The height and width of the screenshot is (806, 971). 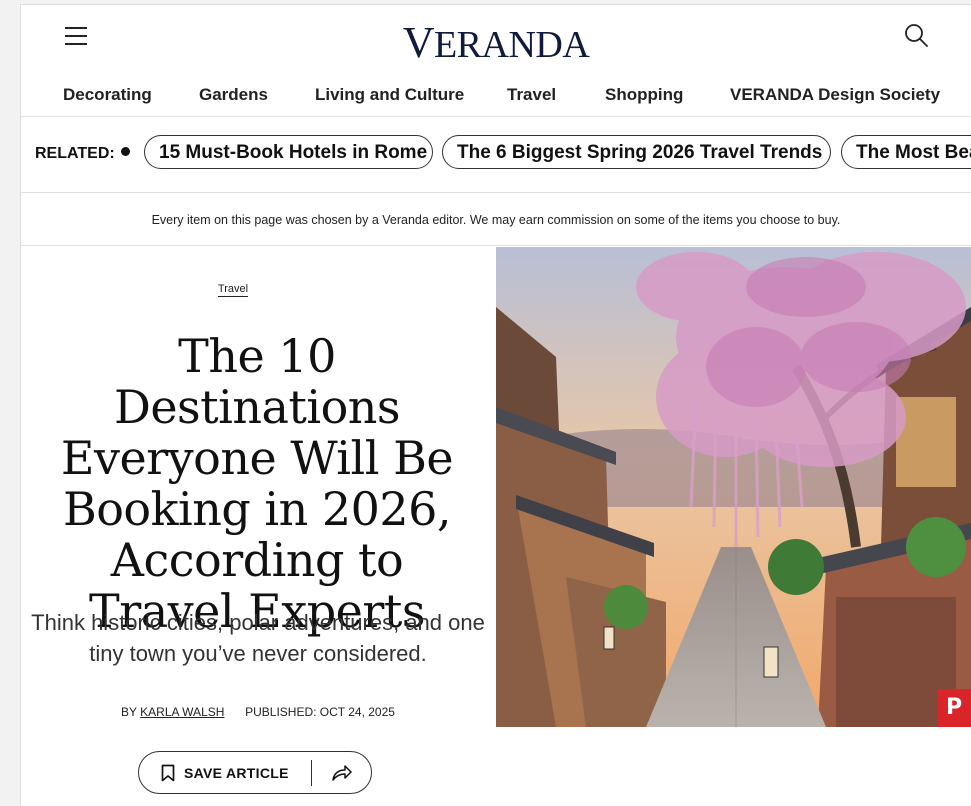 What do you see at coordinates (288, 152) in the screenshot?
I see `related-pill-rome-hotels: 15 Must-Book Hotels in Rome` at bounding box center [288, 152].